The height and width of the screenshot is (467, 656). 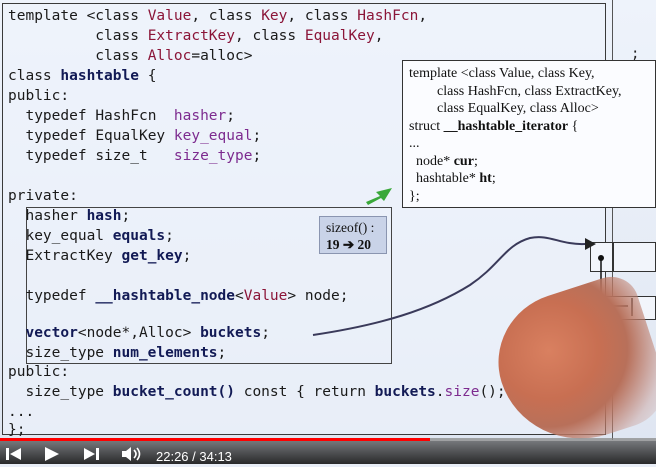 What do you see at coordinates (379, 196) in the screenshot?
I see `green-arrow-icon` at bounding box center [379, 196].